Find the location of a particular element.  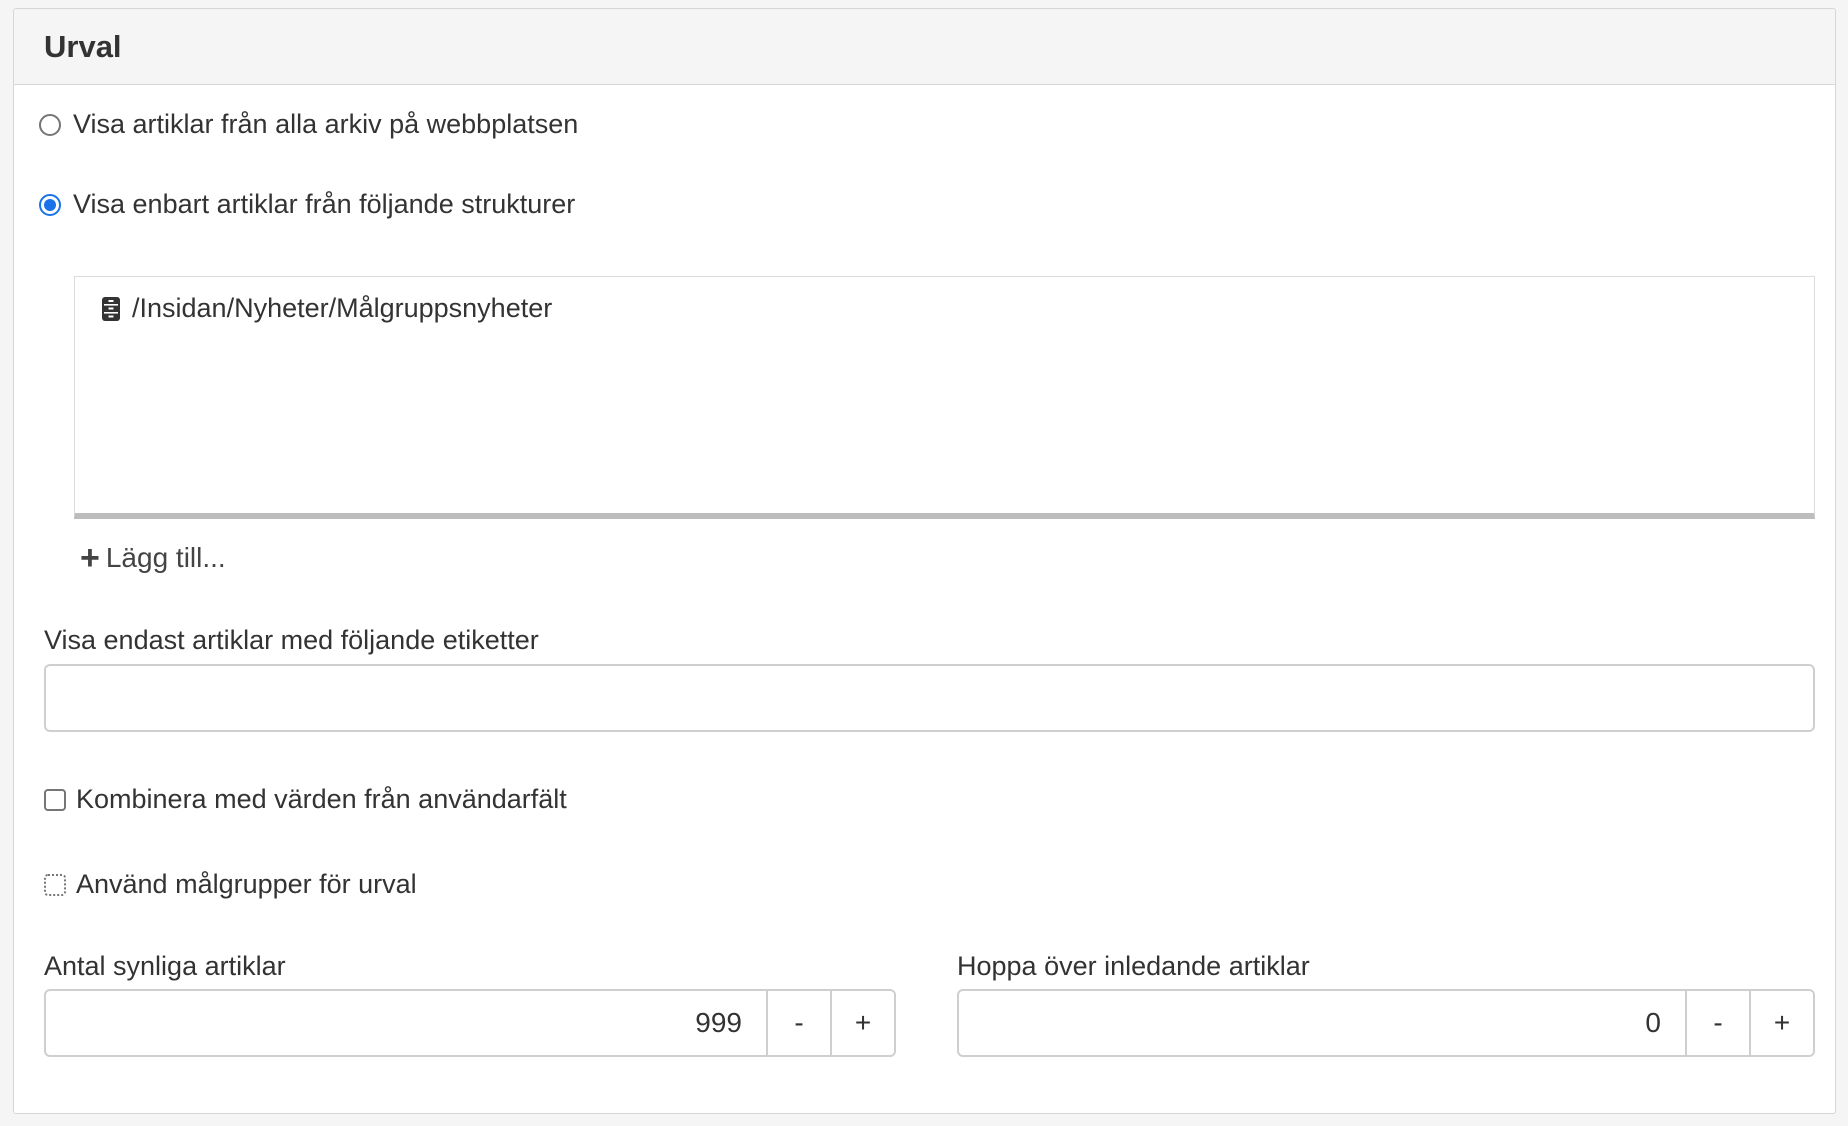

panel-header: Urval is located at coordinates (924, 47).